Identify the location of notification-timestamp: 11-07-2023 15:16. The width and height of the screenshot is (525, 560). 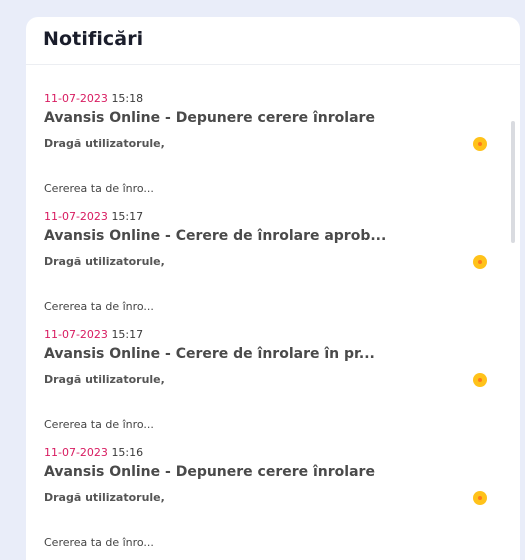
(93, 452).